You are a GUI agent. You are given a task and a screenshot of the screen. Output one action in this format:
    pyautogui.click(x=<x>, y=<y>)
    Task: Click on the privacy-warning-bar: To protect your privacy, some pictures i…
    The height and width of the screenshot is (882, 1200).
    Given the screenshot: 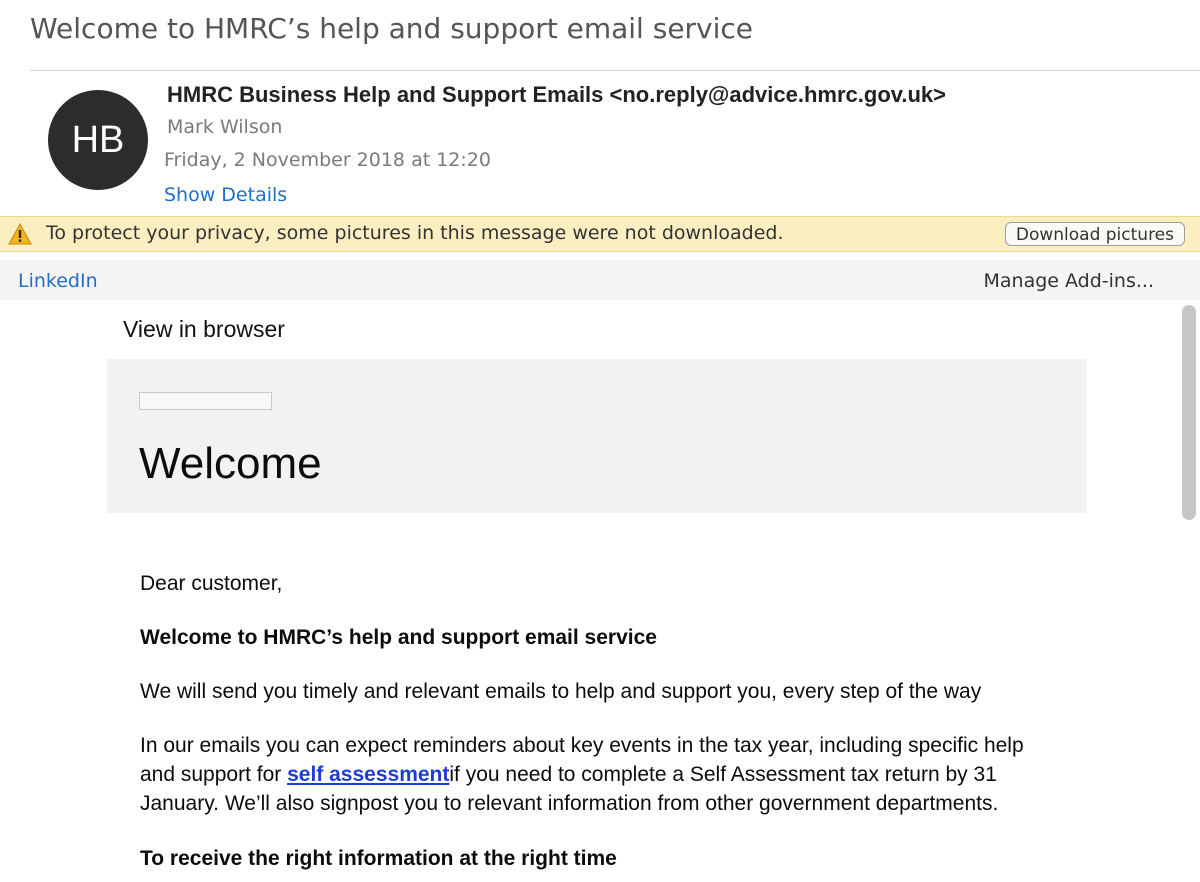 What is the action you would take?
    pyautogui.click(x=600, y=234)
    